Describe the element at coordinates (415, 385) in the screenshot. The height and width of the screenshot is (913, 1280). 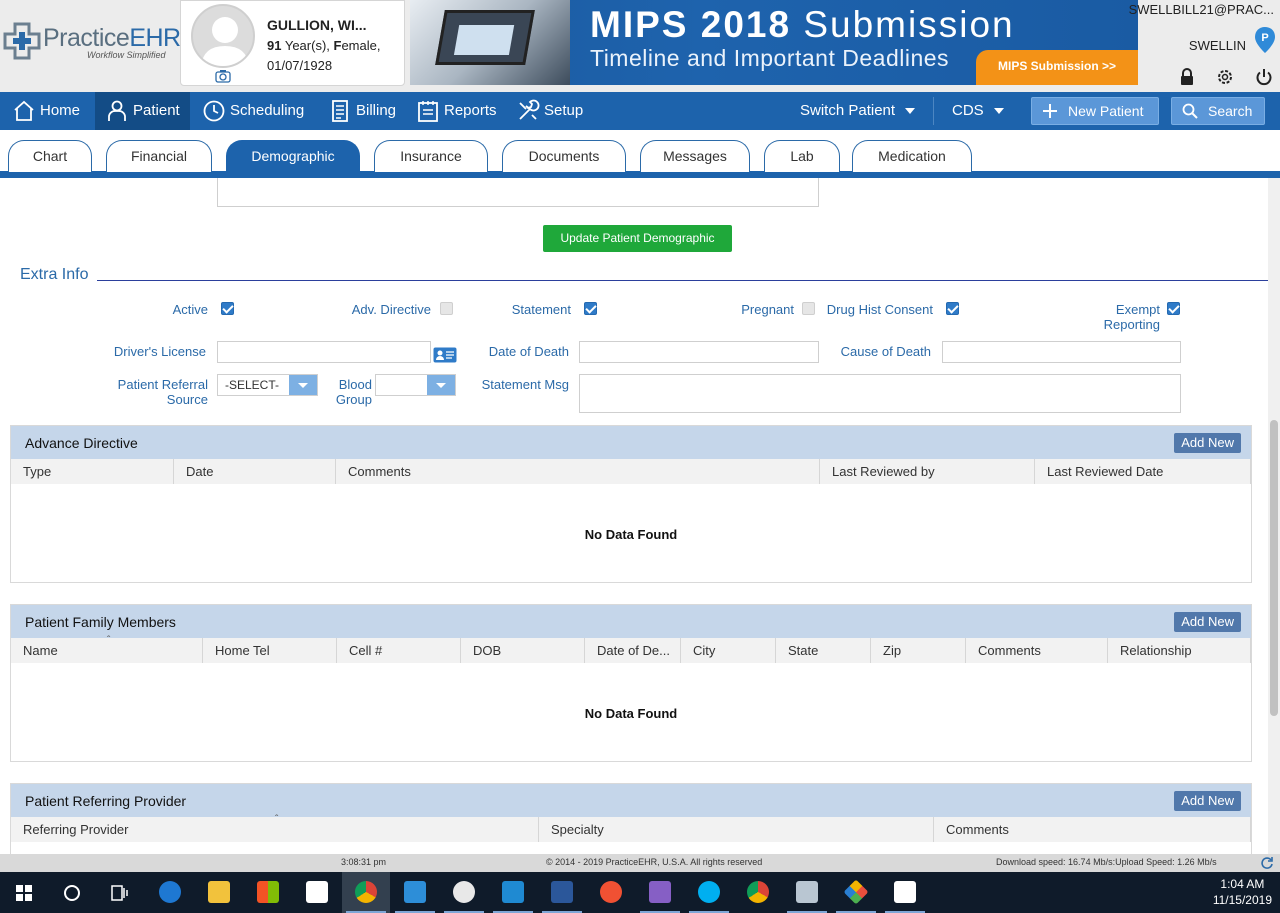
I see `blood-group-select` at that location.